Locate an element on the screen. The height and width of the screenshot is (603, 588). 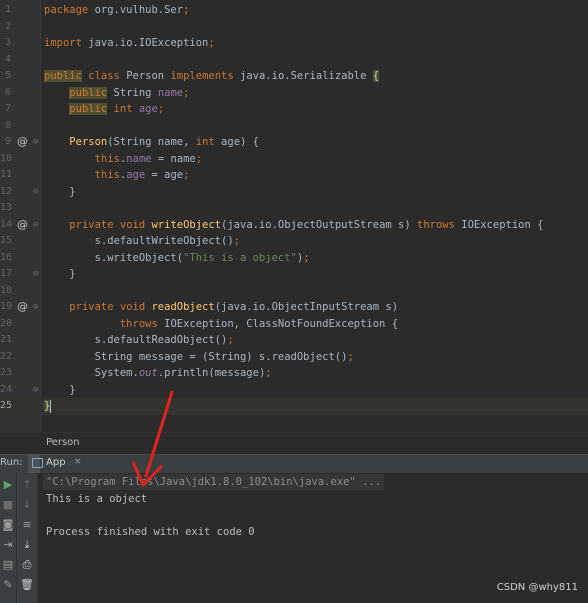
rerun-icon: ▶ is located at coordinates (8, 485).